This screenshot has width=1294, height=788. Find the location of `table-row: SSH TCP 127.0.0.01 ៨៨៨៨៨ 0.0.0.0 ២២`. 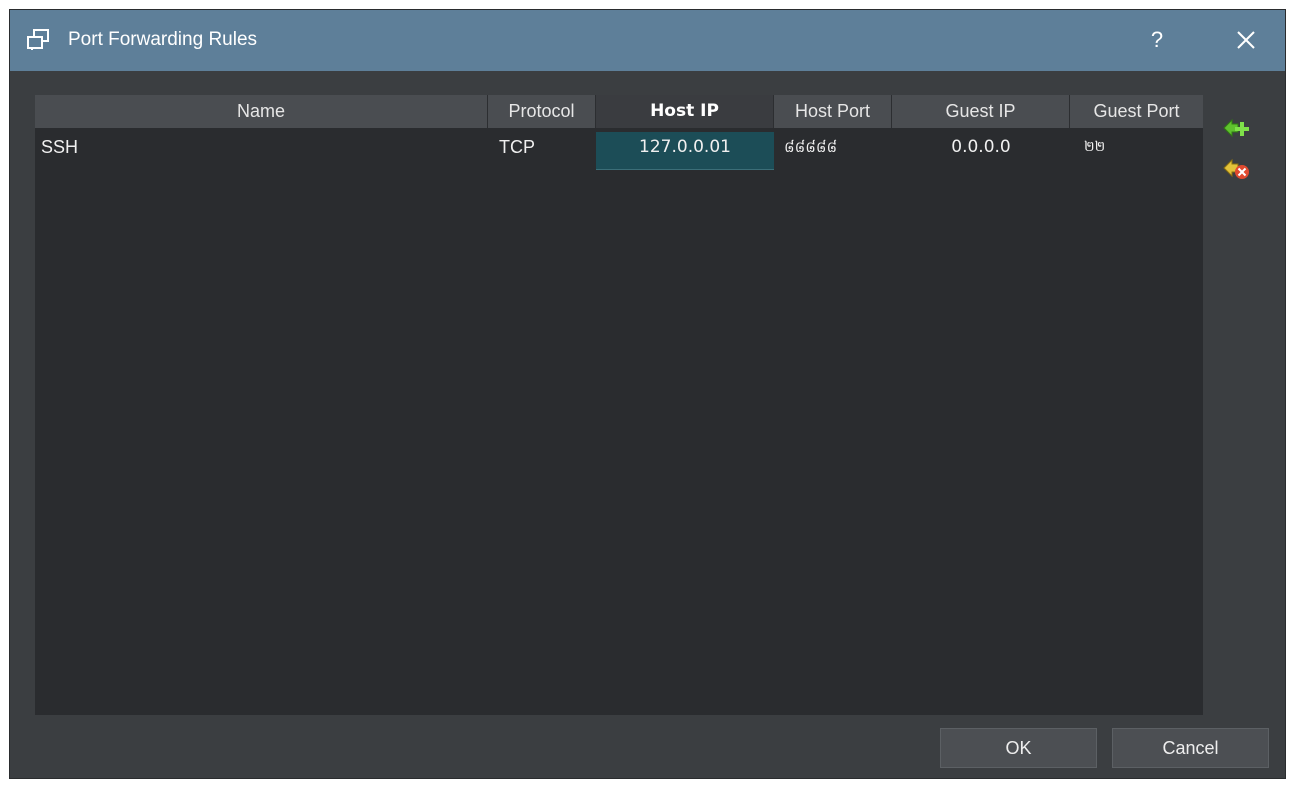

table-row: SSH TCP 127.0.0.01 ៨៨៨៨៨ 0.0.0.0 ២២ is located at coordinates (619, 151).